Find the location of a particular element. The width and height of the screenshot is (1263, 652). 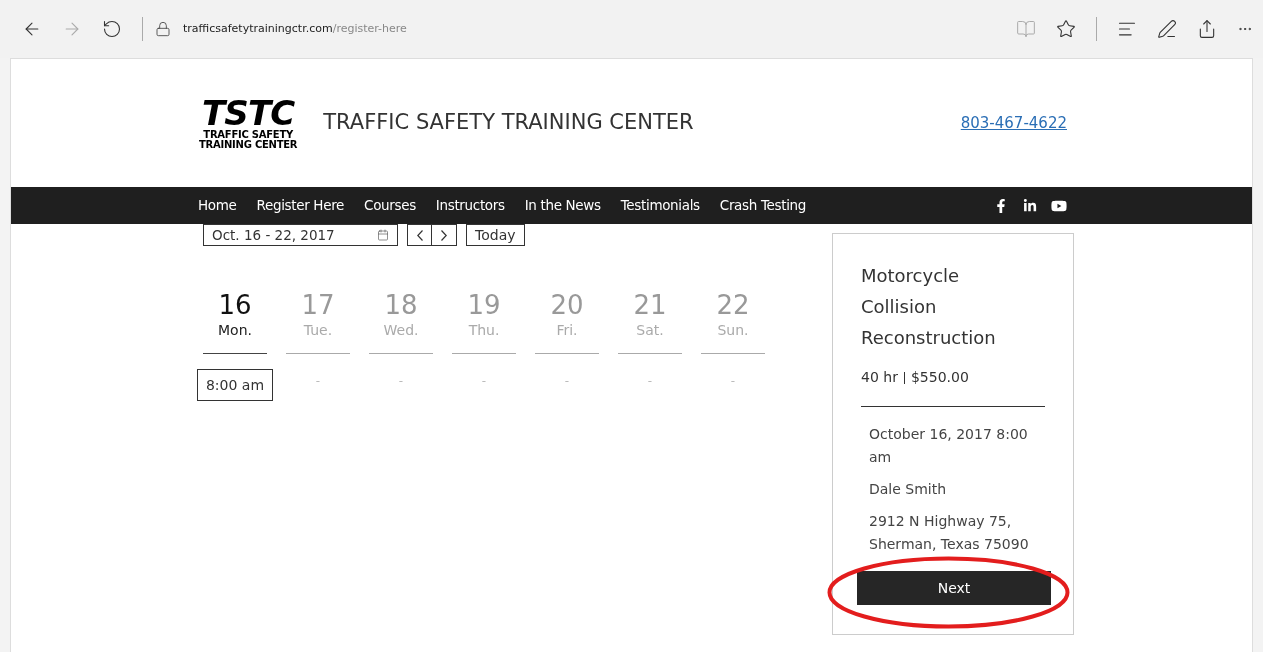

logo: TSTC TRAFFIC SAFETY TRAINING CENTER is located at coordinates (248, 123).